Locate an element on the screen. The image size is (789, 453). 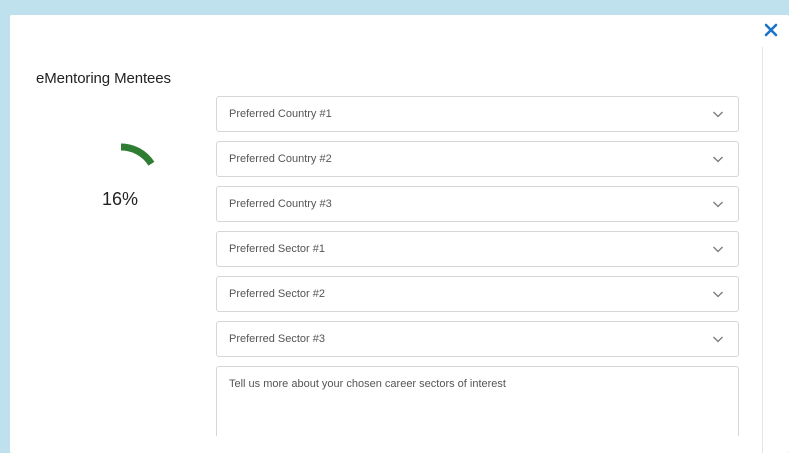
progress-arc is located at coordinates (137, 154).